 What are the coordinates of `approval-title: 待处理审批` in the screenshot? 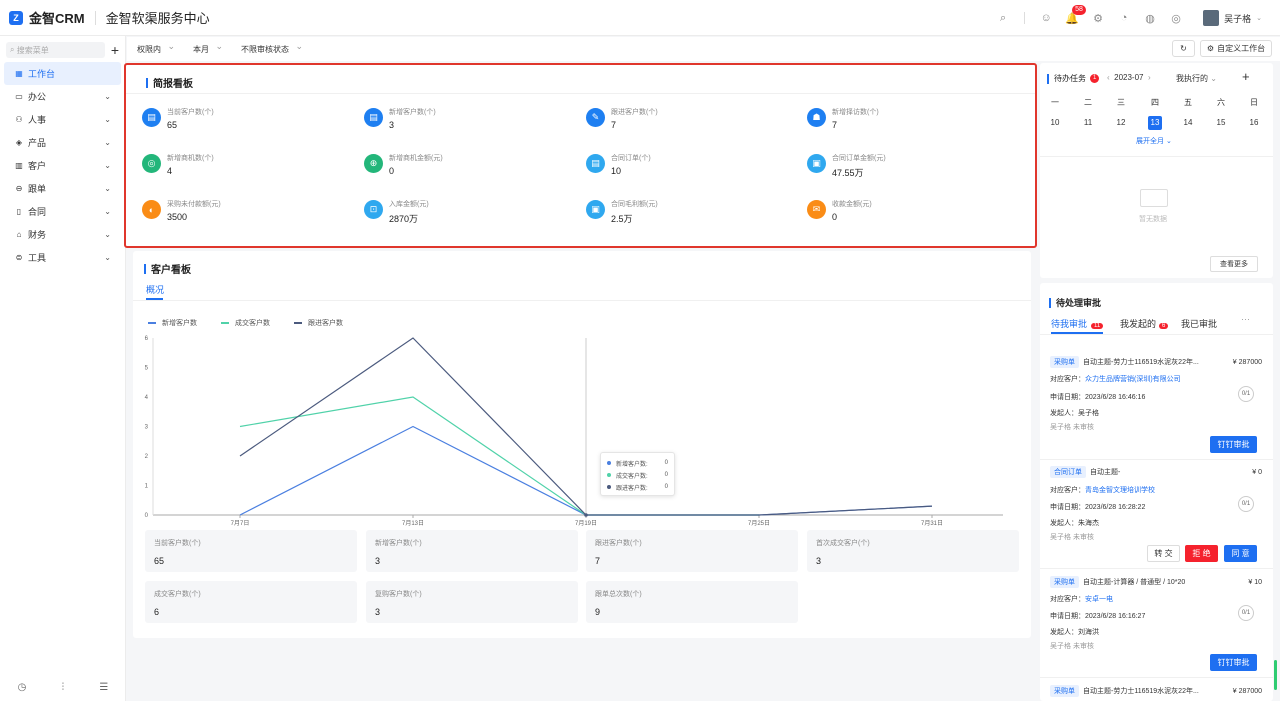 It's located at (1075, 302).